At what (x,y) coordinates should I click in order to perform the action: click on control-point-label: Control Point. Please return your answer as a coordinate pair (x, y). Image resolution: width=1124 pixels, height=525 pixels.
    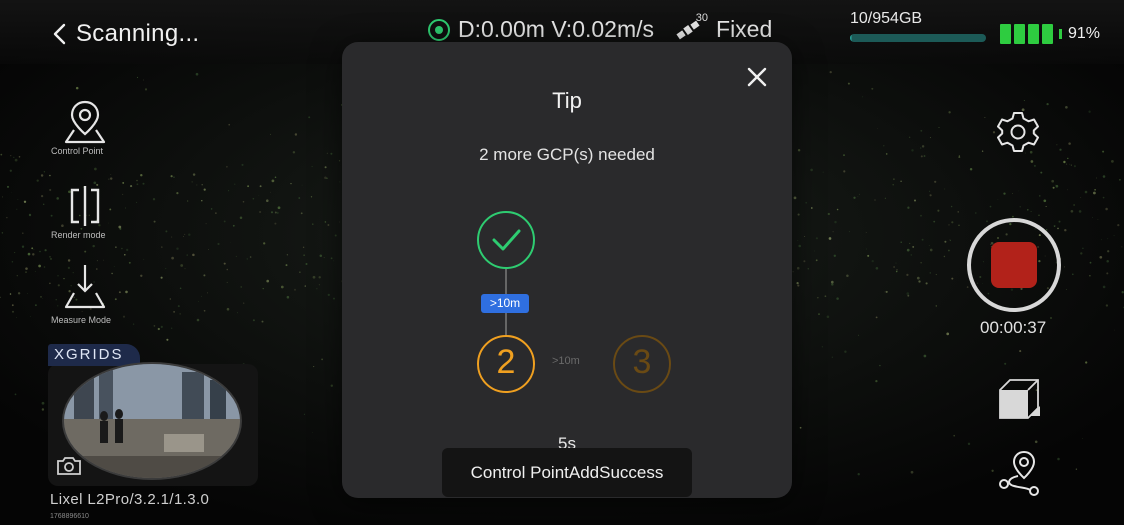
    Looking at the image, I should click on (77, 151).